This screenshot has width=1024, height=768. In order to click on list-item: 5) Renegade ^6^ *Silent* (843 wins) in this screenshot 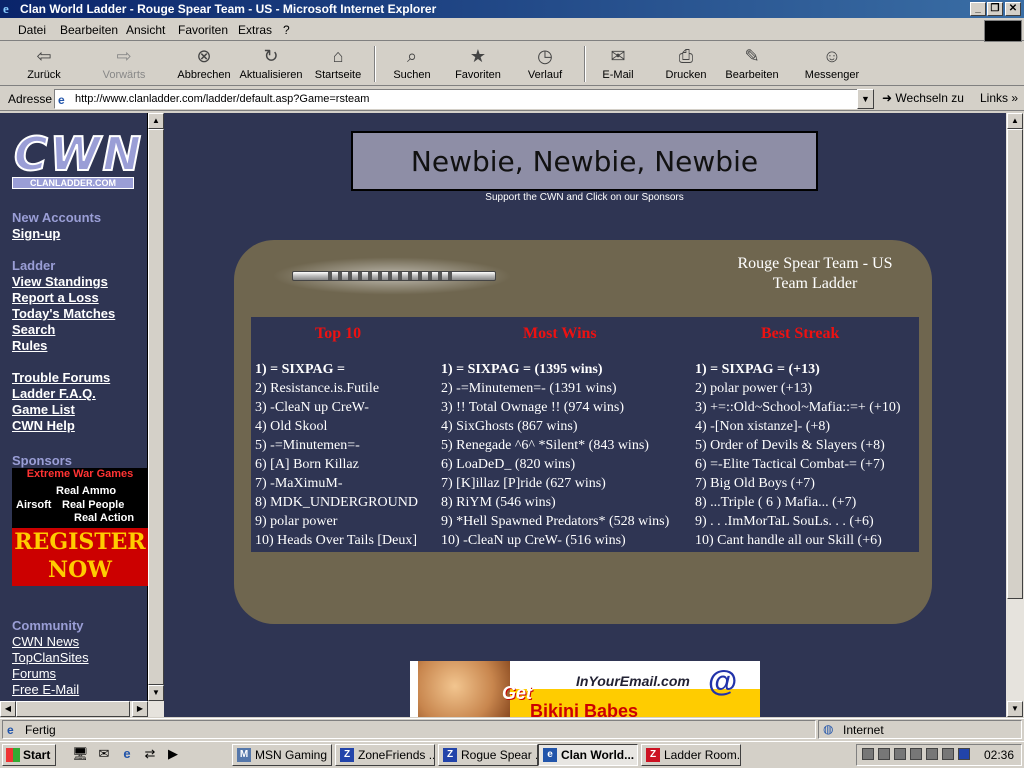, I will do `click(555, 445)`.